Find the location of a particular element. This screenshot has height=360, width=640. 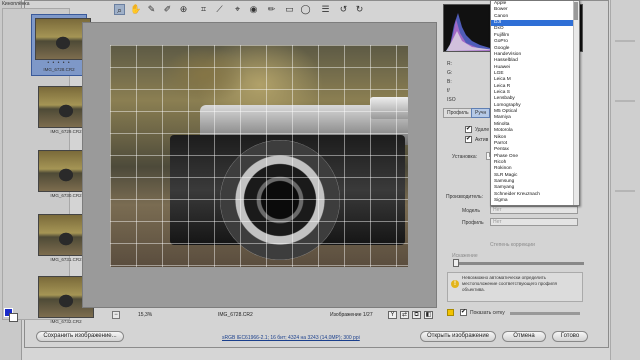

warning-icon: ! is located at coordinates (455, 284).